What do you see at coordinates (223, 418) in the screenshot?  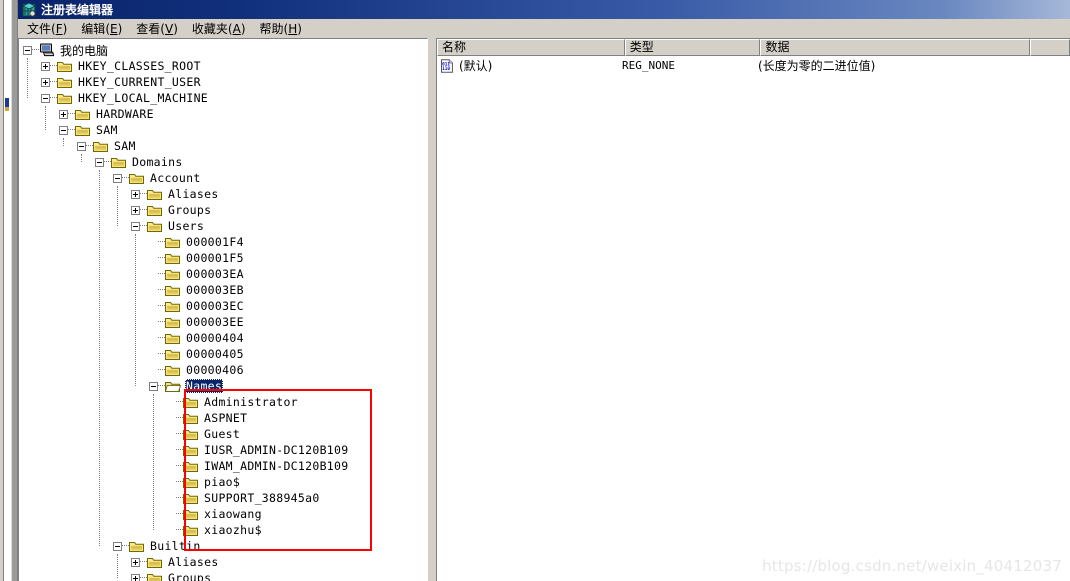 I see `tree-node-aspnet: ASPNET` at bounding box center [223, 418].